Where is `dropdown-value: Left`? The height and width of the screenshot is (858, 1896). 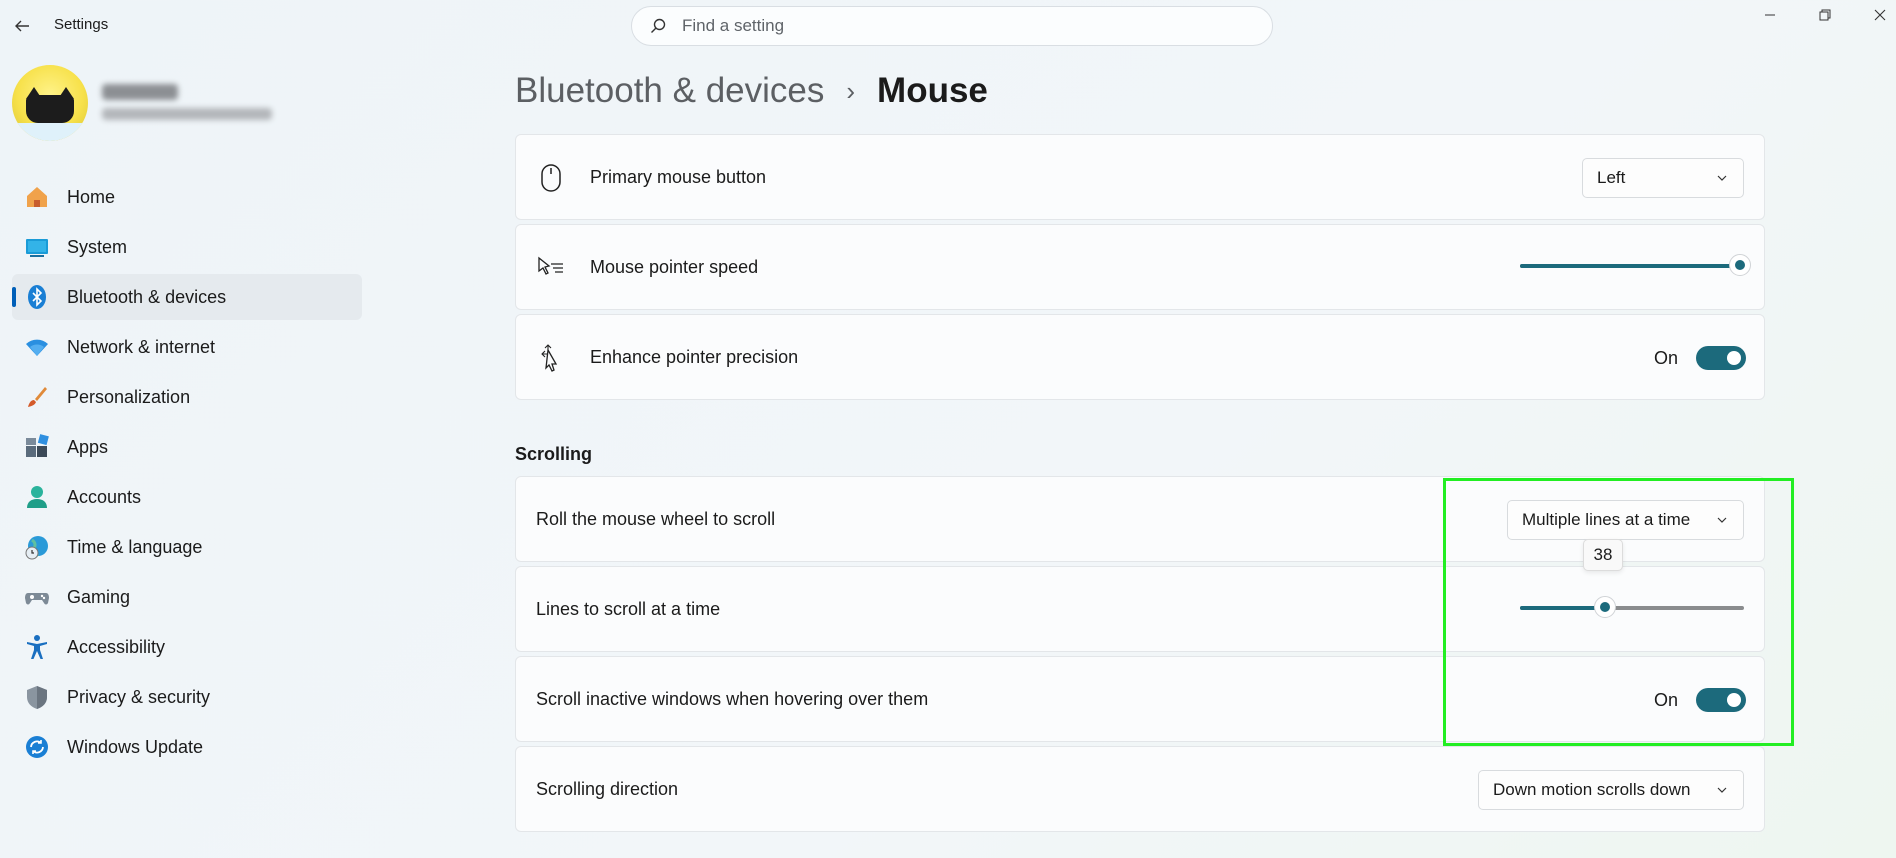 dropdown-value: Left is located at coordinates (1611, 177).